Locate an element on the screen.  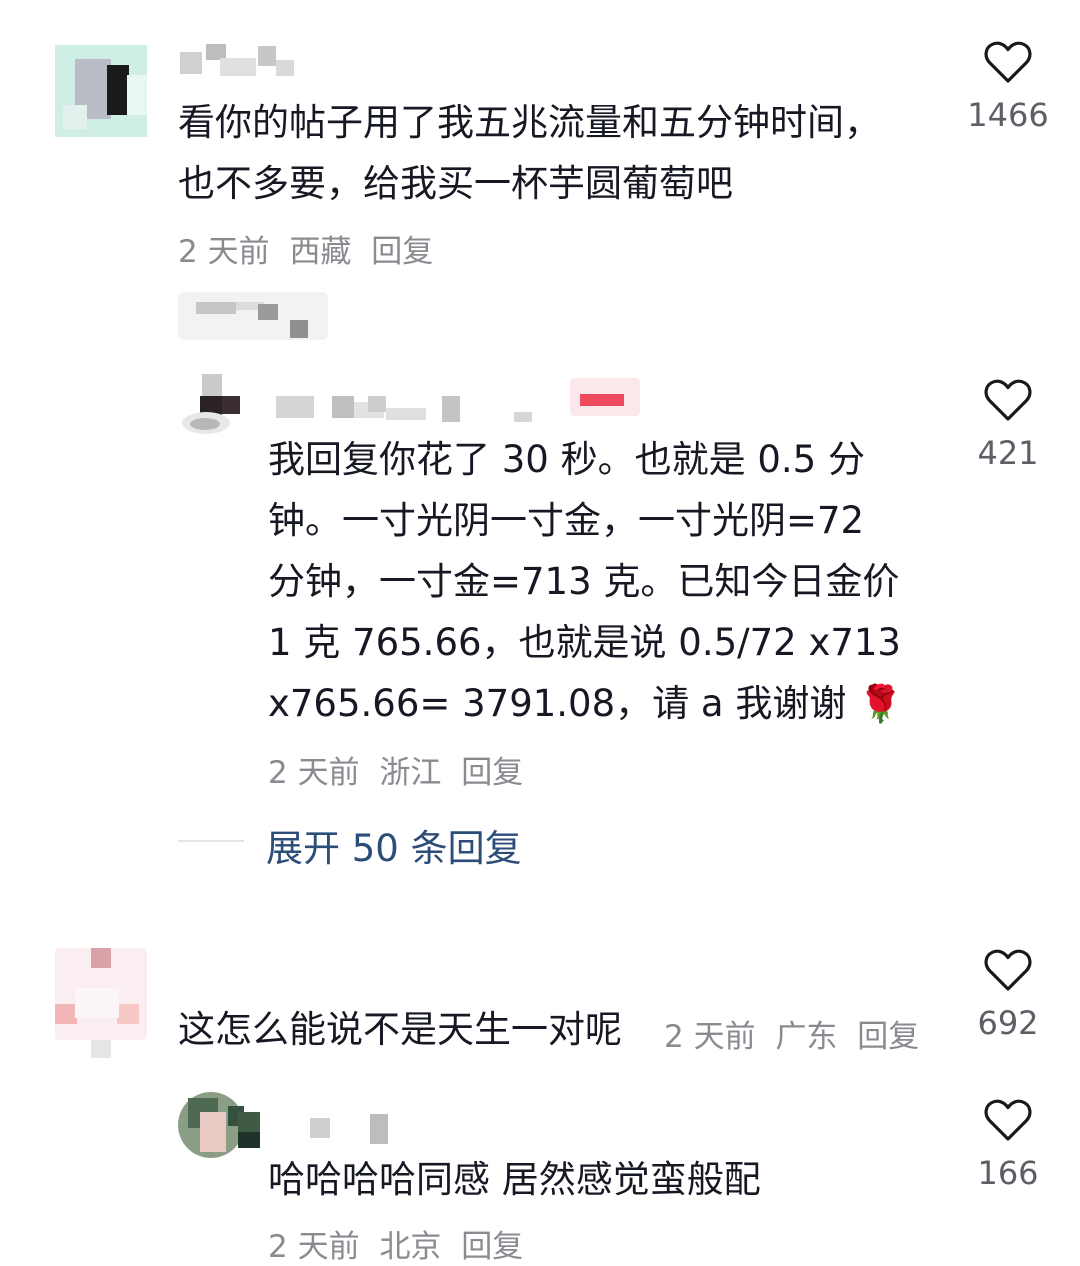
comment-text-line-2: 也不多要，给我买一杯芋圆葡萄吧 is located at coordinates (455, 183).